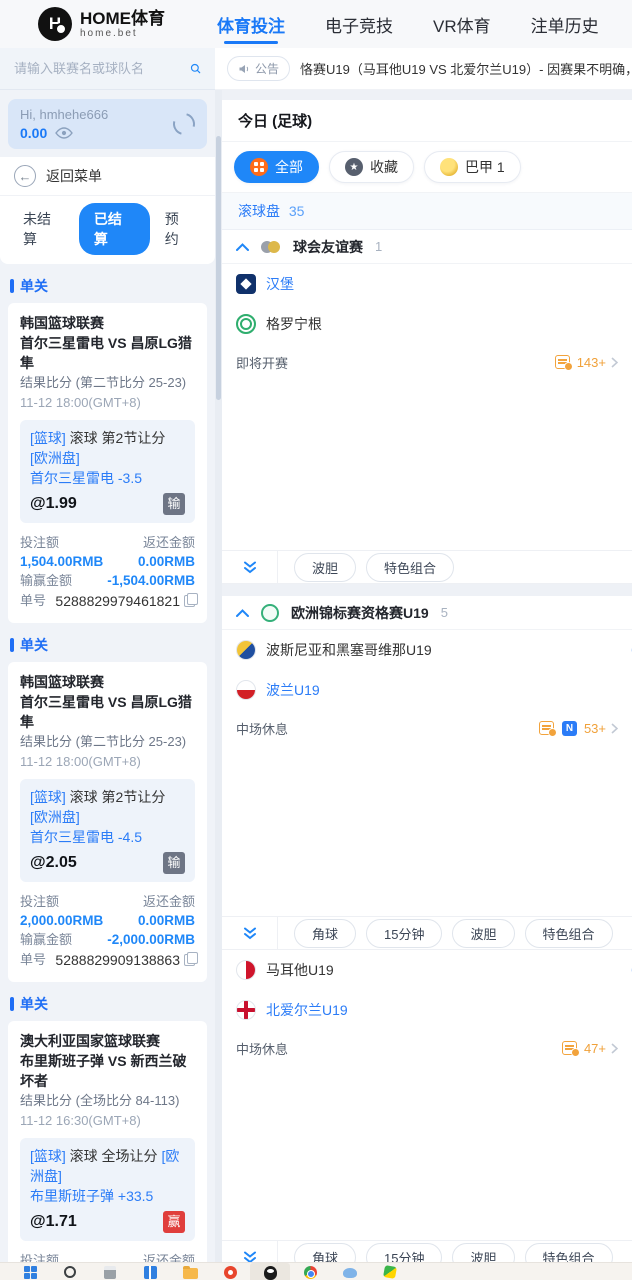 This screenshot has width=632, height=1280. I want to click on match-row-home: 汉堡, so click(427, 284).